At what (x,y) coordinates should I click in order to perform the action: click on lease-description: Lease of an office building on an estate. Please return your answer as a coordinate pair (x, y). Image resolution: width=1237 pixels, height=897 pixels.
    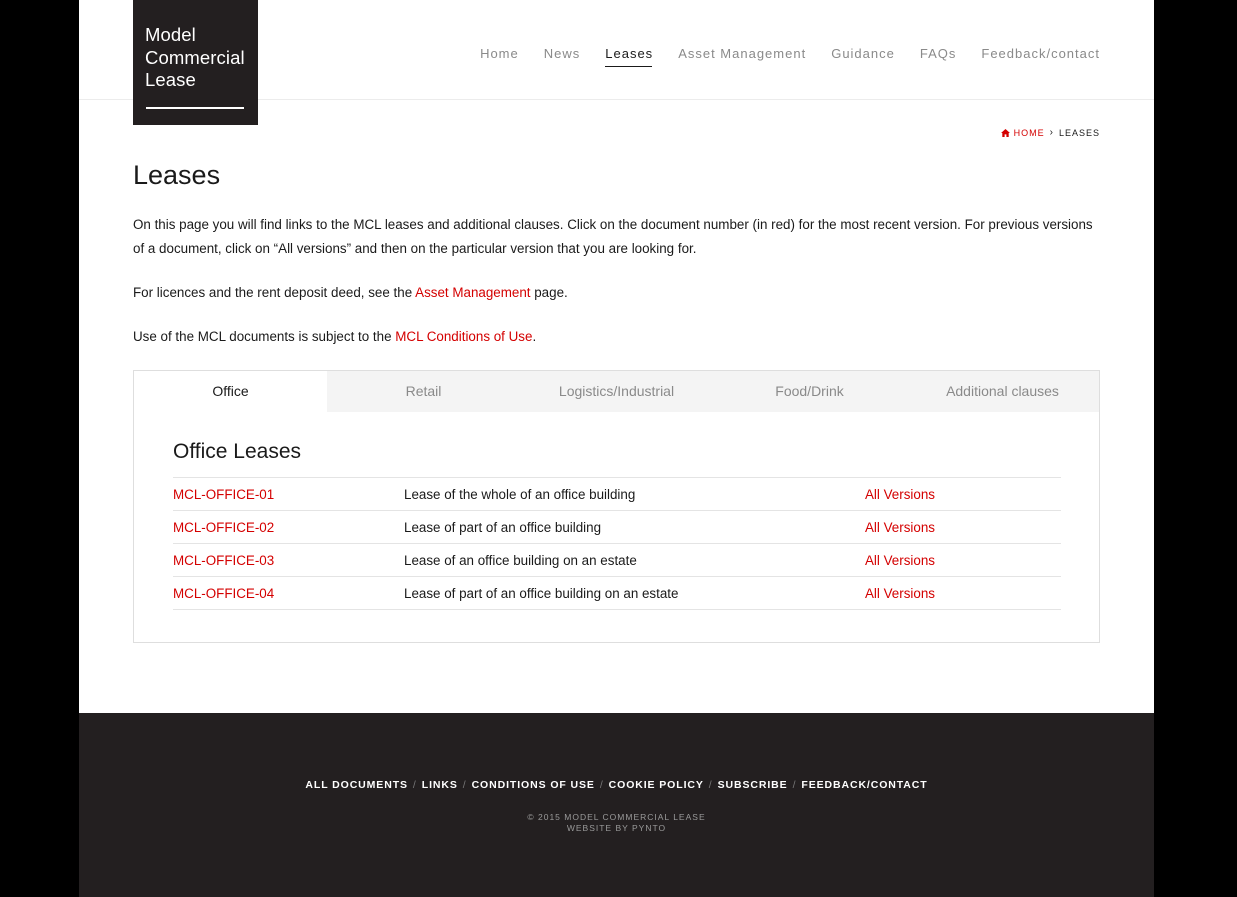
    Looking at the image, I should click on (520, 560).